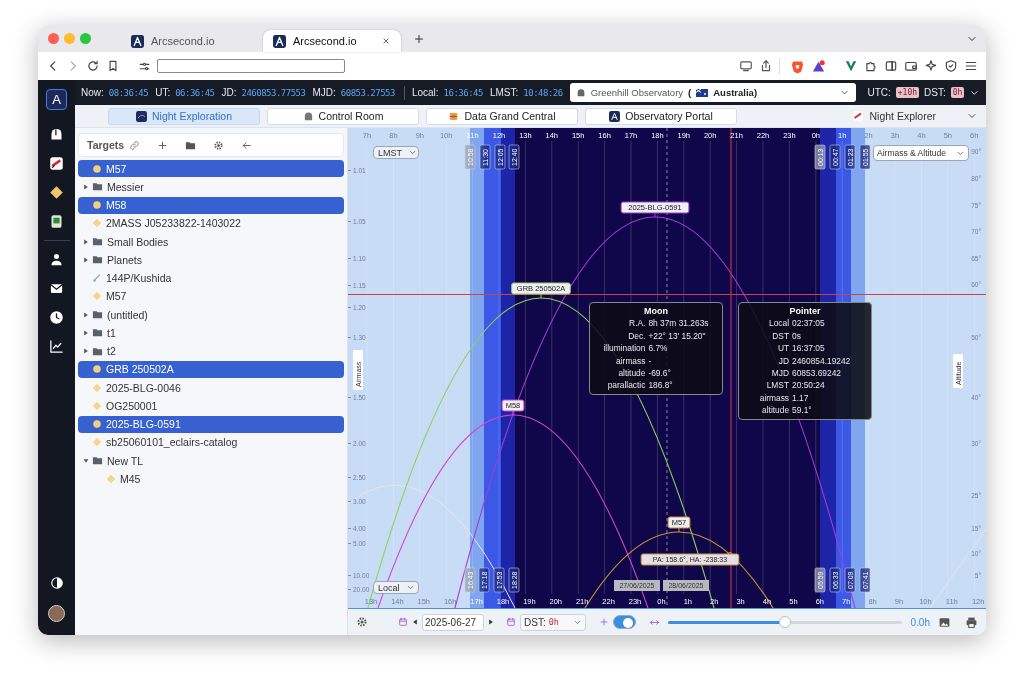 The image size is (1024, 685). Describe the element at coordinates (211, 333) in the screenshot. I see `tree-item: t1` at that location.